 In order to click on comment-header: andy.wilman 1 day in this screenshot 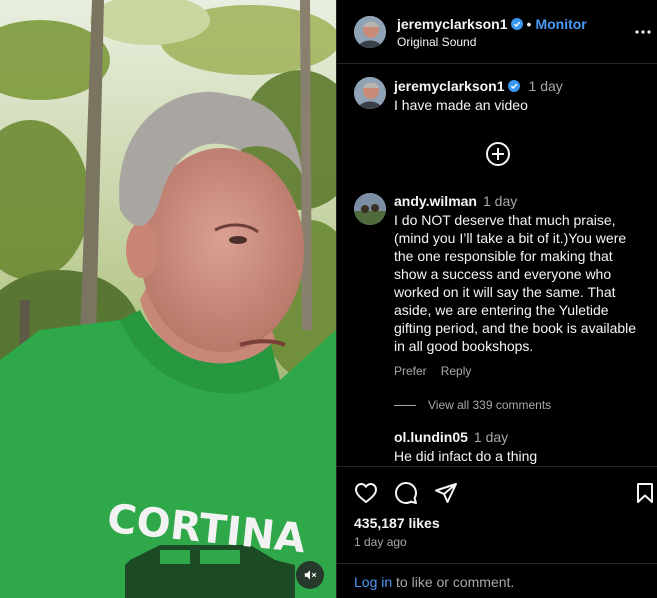, I will do `click(455, 201)`.